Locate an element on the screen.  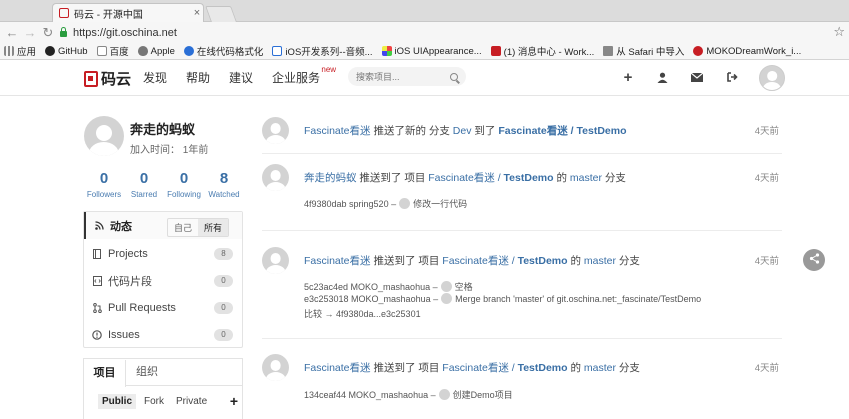
back-arrow-icon: ← is located at coordinates (12, 32).